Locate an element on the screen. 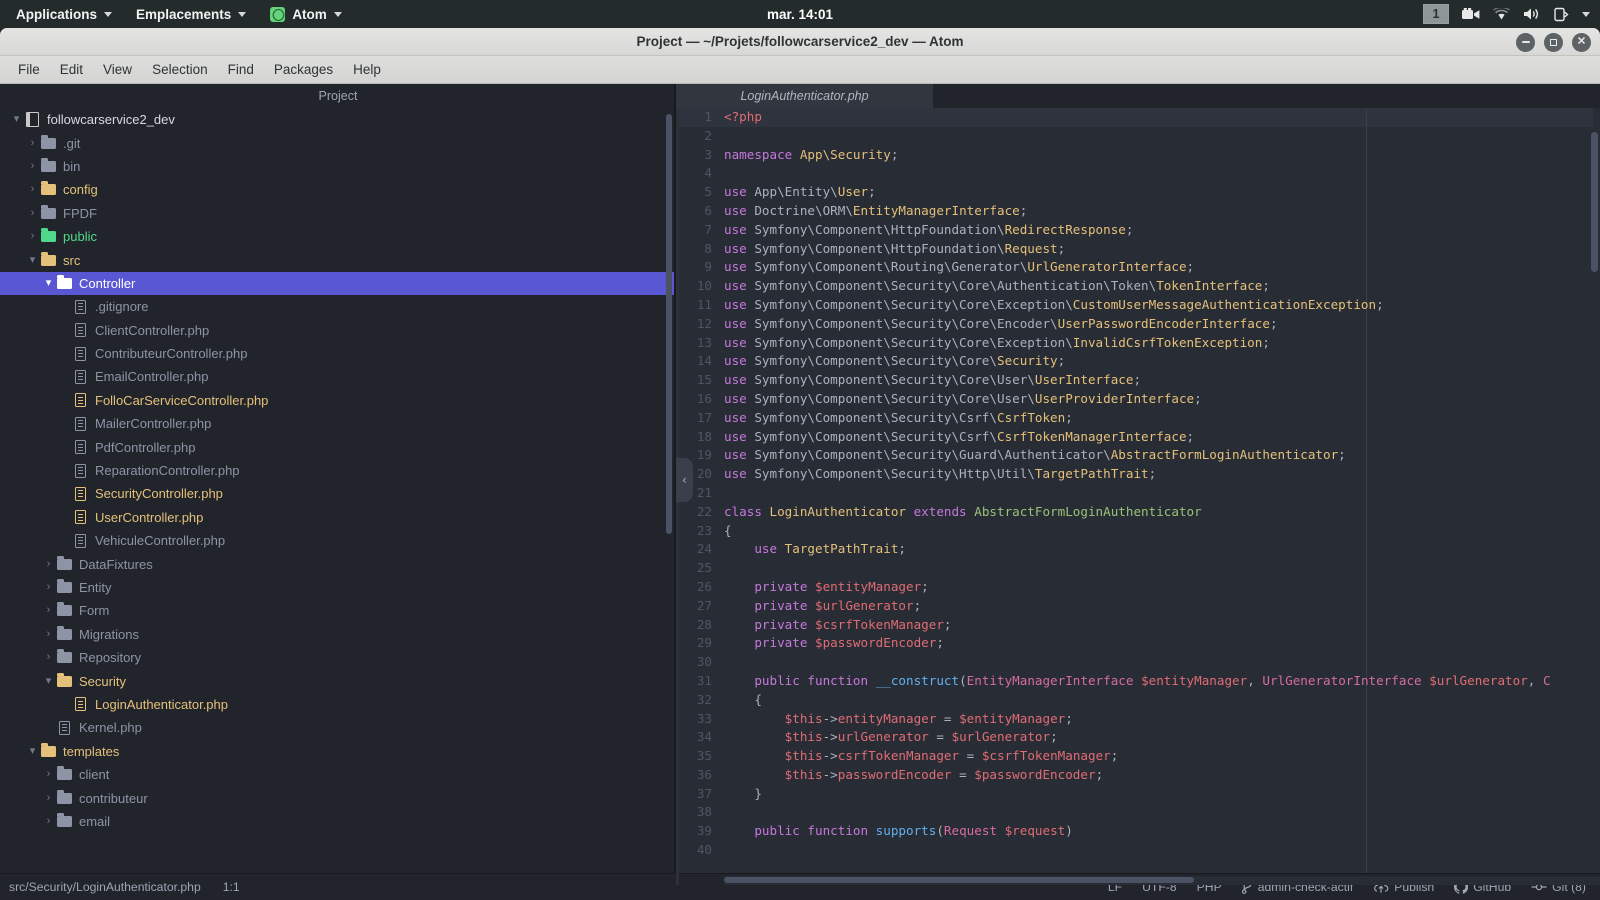  tree-item-emailcontroller-php: ›EmailController.php is located at coordinates (338, 376).